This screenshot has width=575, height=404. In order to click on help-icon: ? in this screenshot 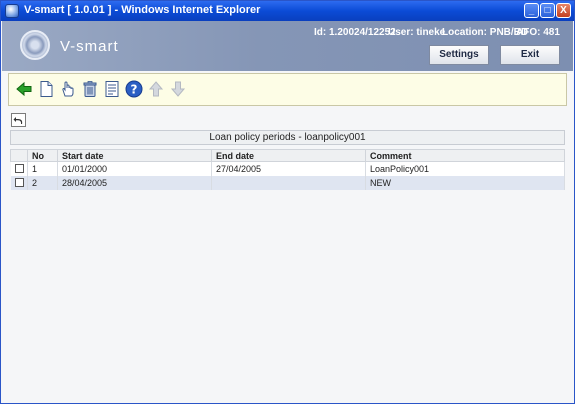, I will do `click(134, 89)`.